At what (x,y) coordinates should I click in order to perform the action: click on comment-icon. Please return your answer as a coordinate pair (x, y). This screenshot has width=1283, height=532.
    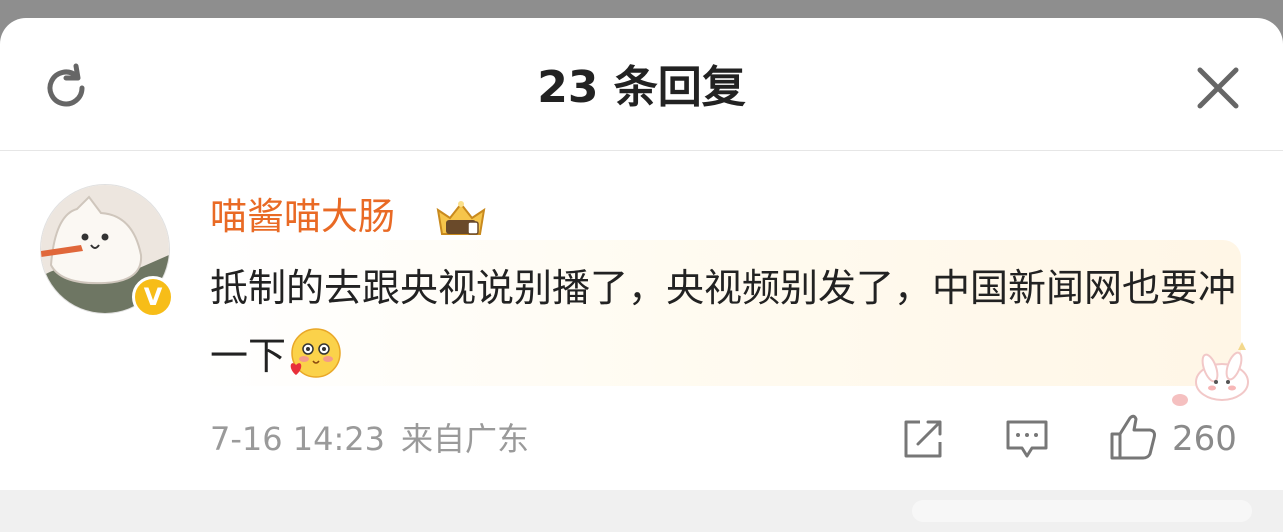
    Looking at the image, I should click on (1027, 439).